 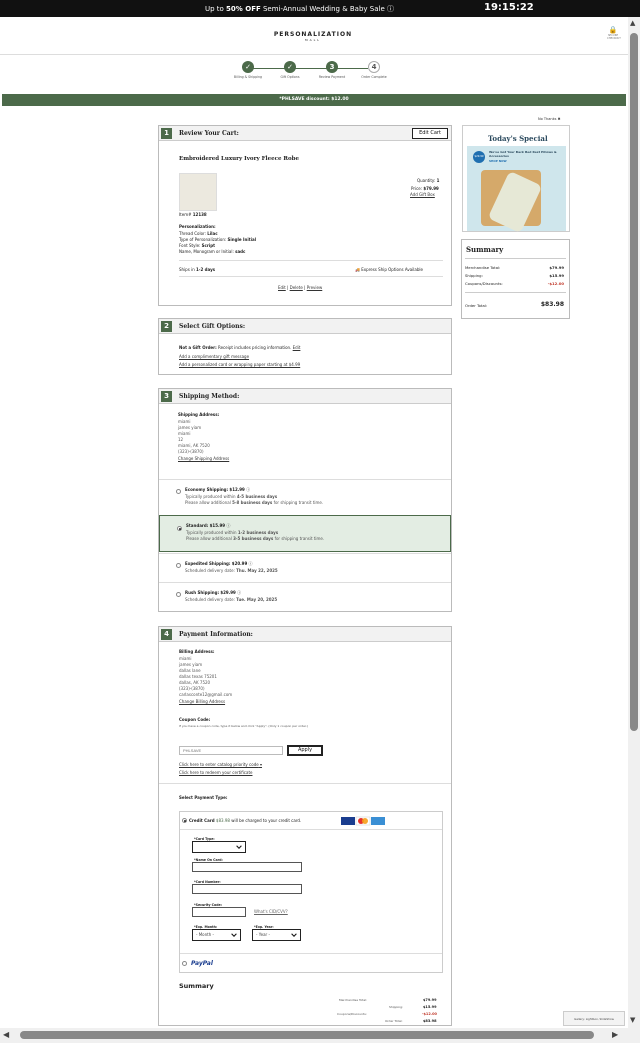 I want to click on summary-label: Shipping:, so click(x=396, y=1007).